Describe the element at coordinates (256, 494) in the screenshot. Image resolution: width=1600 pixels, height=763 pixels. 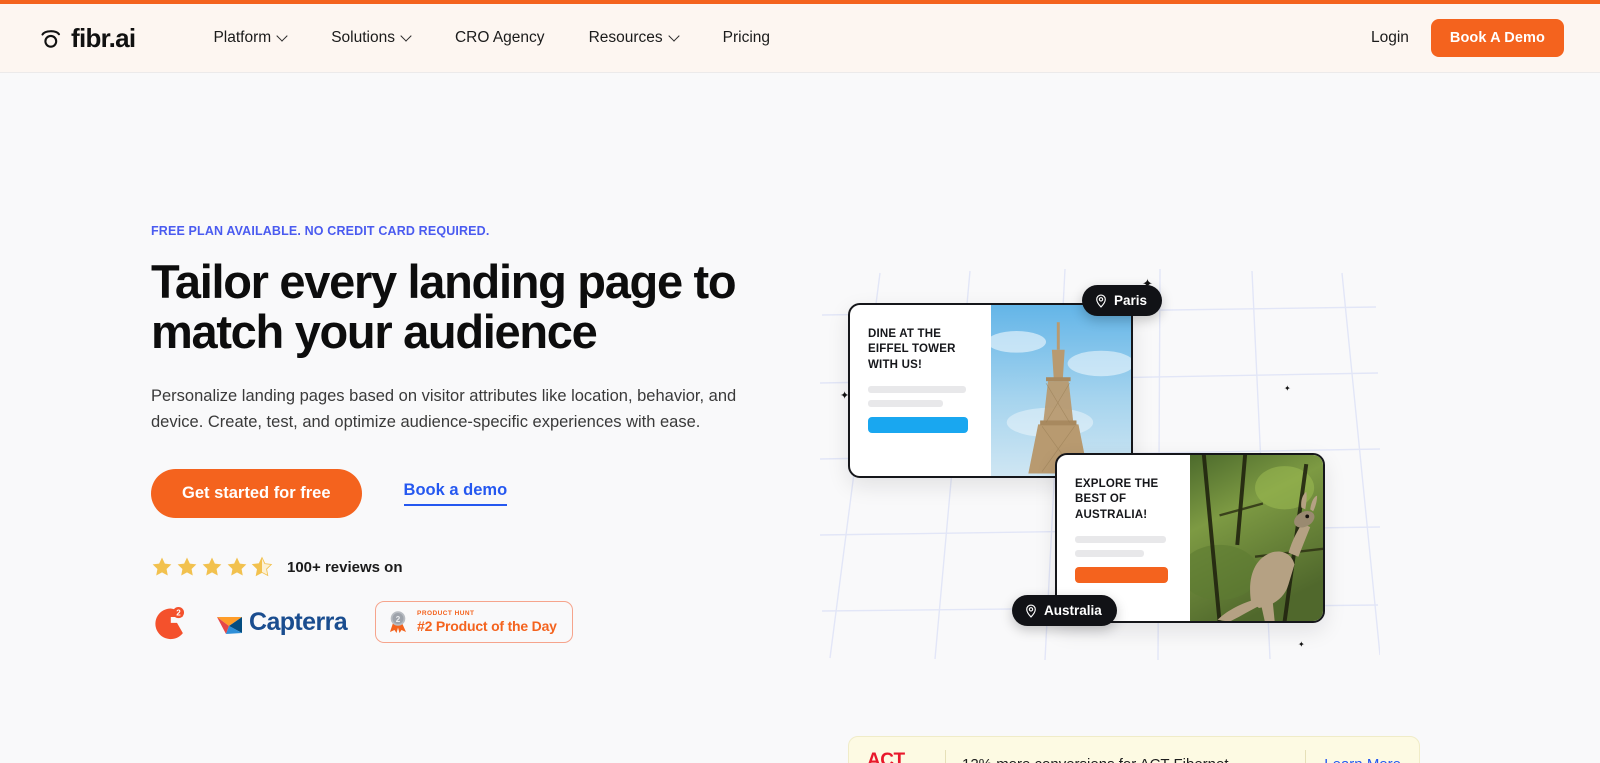
I see `get-started-button: Get started for free` at that location.